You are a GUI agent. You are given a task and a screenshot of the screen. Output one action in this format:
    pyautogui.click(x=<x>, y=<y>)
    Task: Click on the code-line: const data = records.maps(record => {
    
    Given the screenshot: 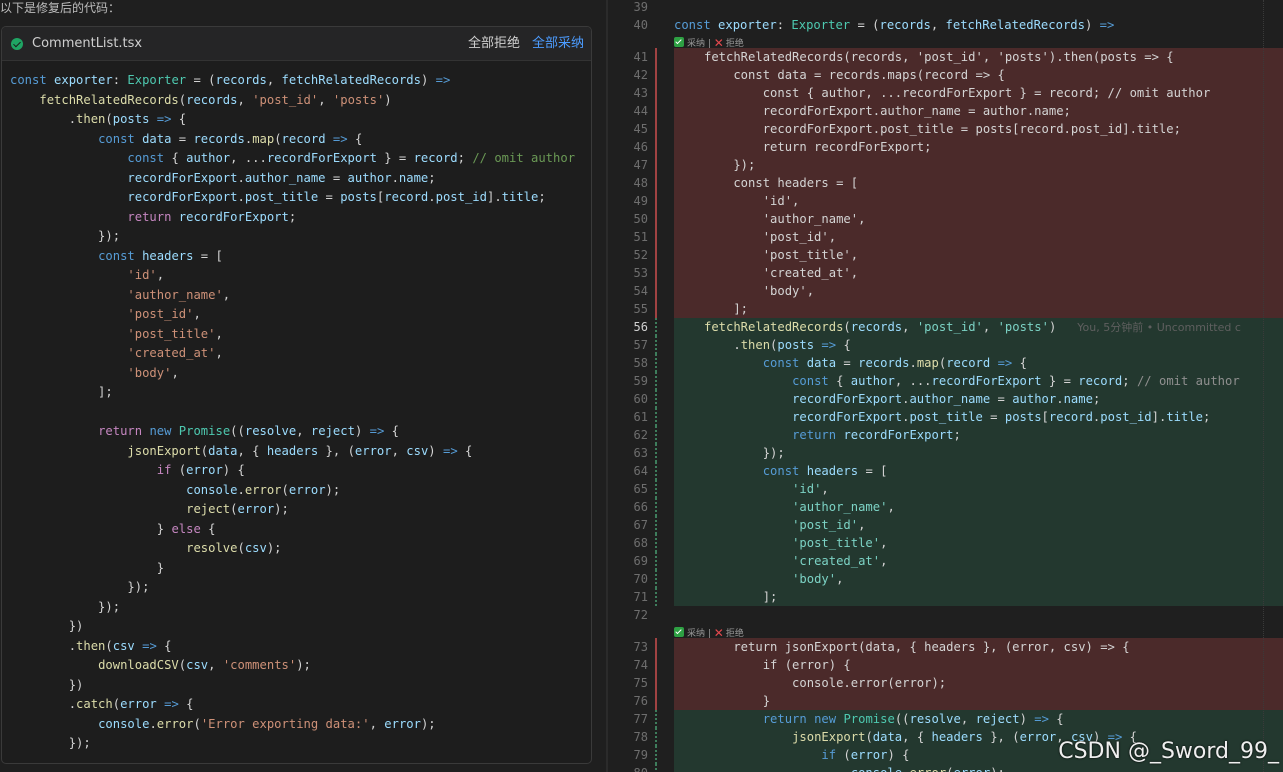 What is the action you would take?
    pyautogui.click(x=978, y=75)
    